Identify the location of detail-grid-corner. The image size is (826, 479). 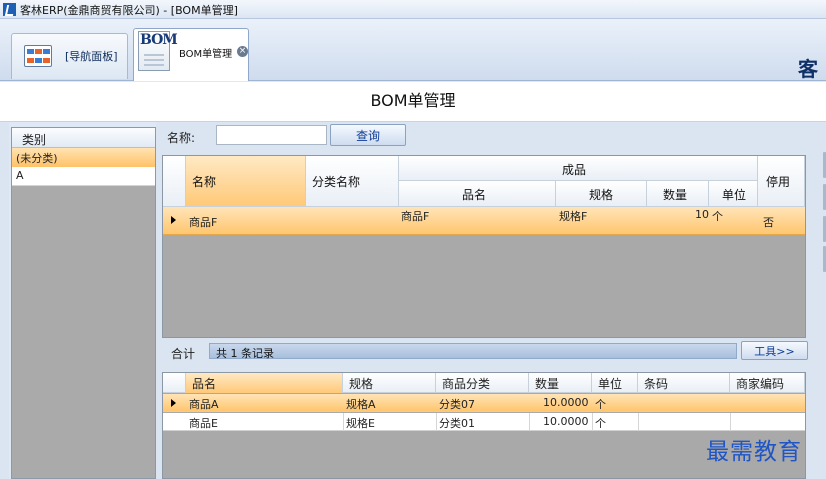
(174, 383).